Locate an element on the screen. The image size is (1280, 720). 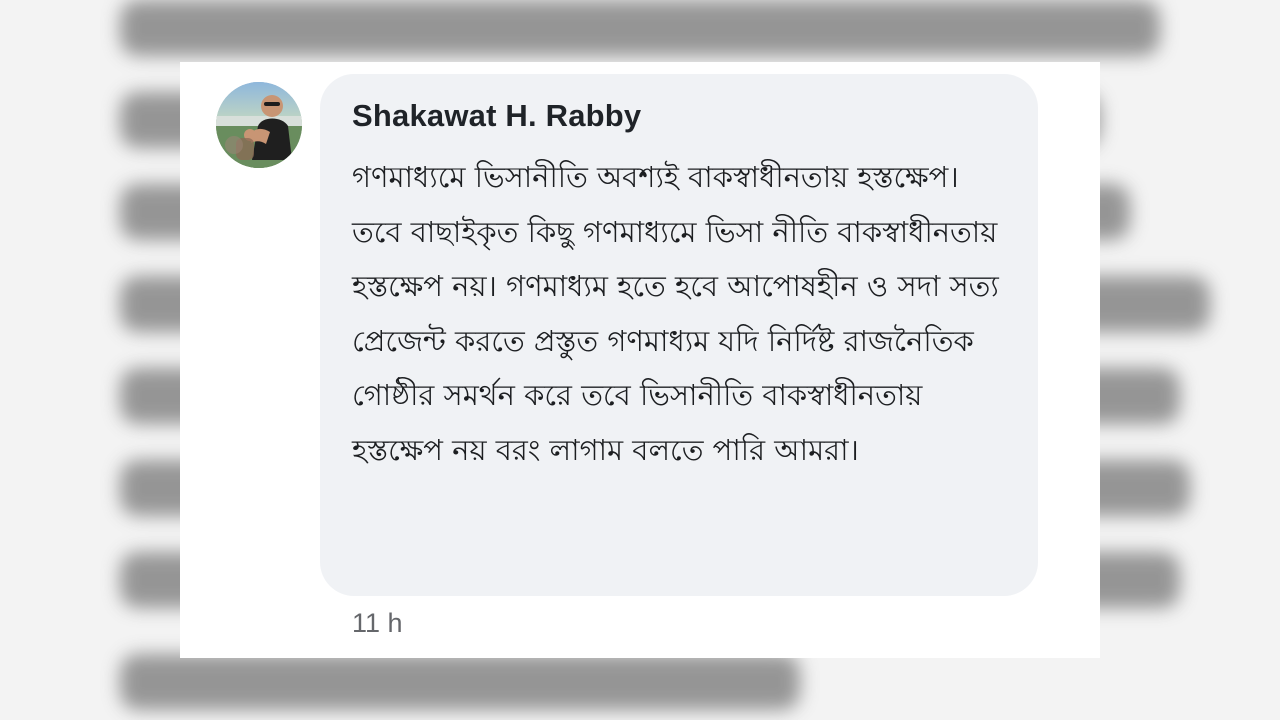
profile-photo-icon is located at coordinates (259, 125).